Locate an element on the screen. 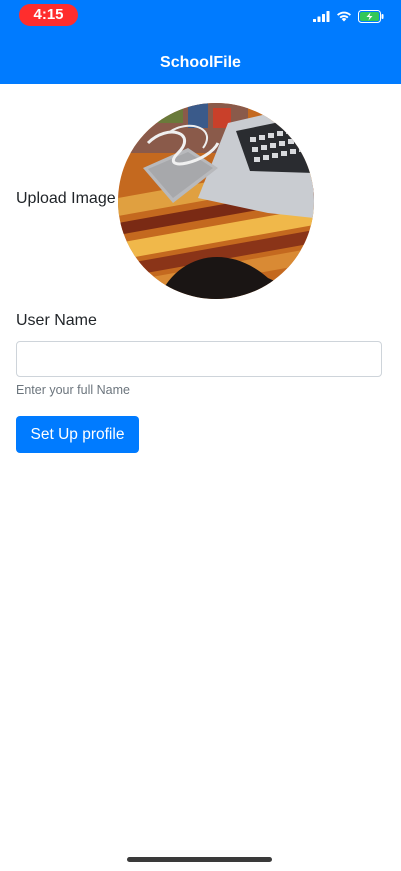 This screenshot has height=871, width=401. profile-photo is located at coordinates (216, 201).